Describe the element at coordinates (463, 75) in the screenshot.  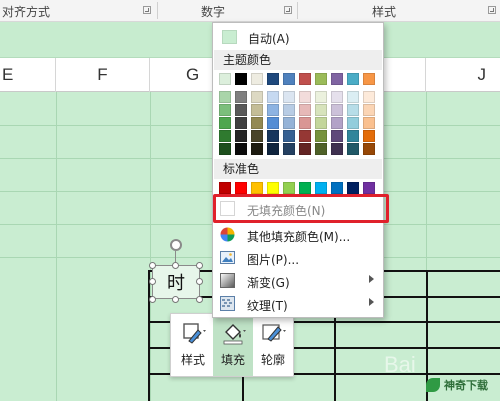
I see `column-header-j: J` at that location.